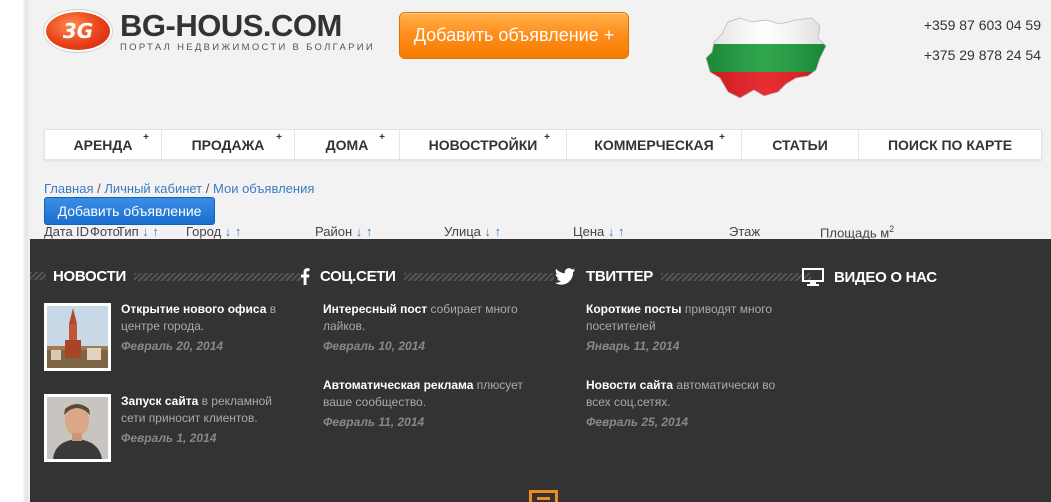 This screenshot has height=502, width=1051. Describe the element at coordinates (398, 385) in the screenshot. I see `post-title: Автоматическая реклама` at that location.